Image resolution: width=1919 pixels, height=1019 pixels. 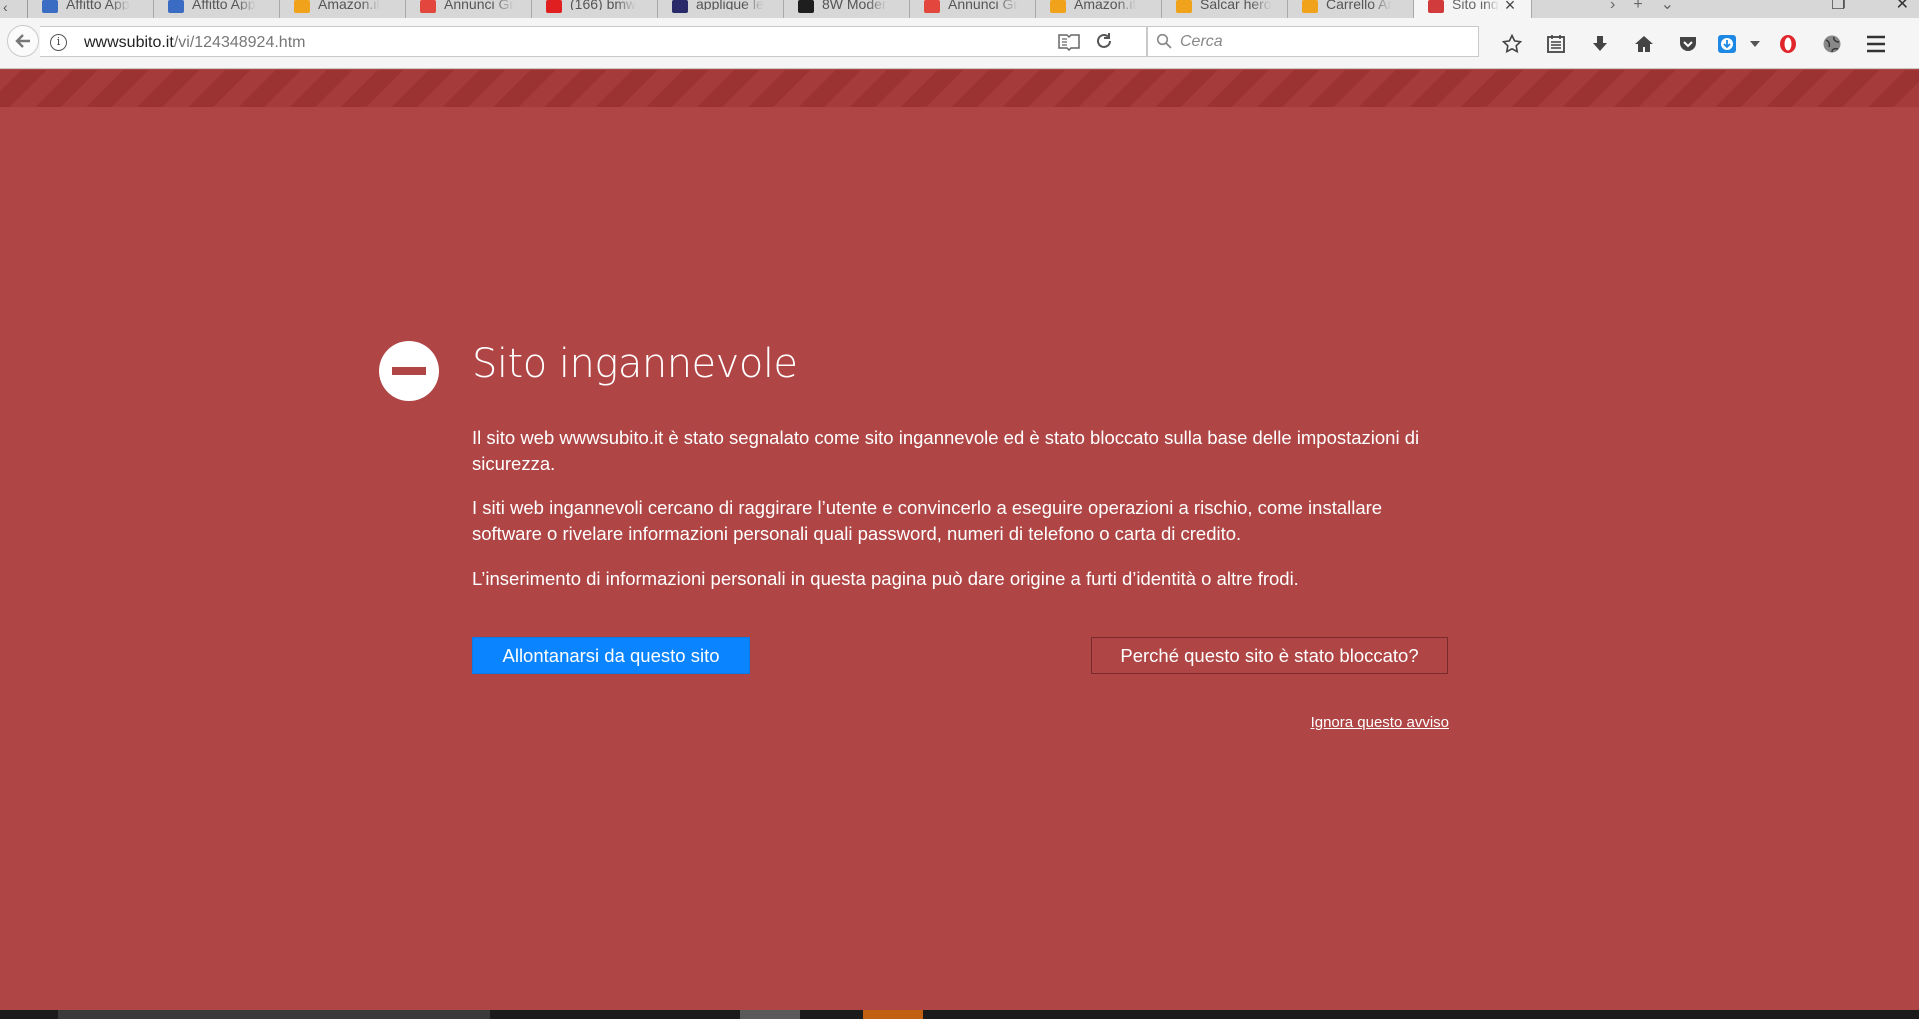 What do you see at coordinates (854, 5) in the screenshot?
I see `tab-label: 8W Moder` at bounding box center [854, 5].